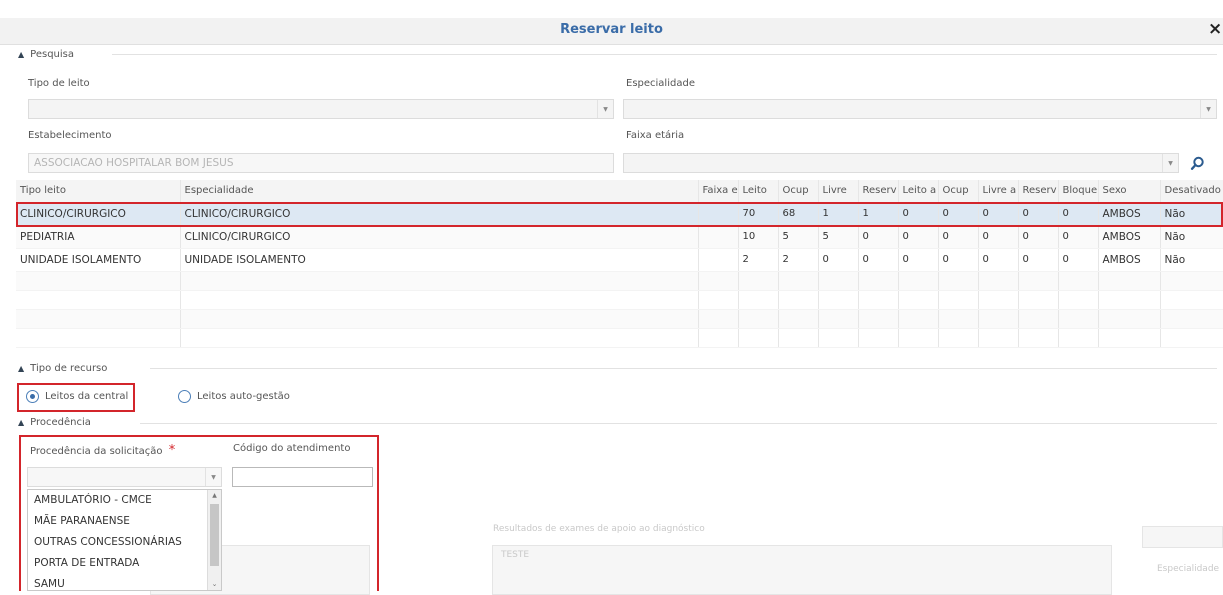 This screenshot has height=595, width=1223. I want to click on column-header: Livre, so click(838, 191).